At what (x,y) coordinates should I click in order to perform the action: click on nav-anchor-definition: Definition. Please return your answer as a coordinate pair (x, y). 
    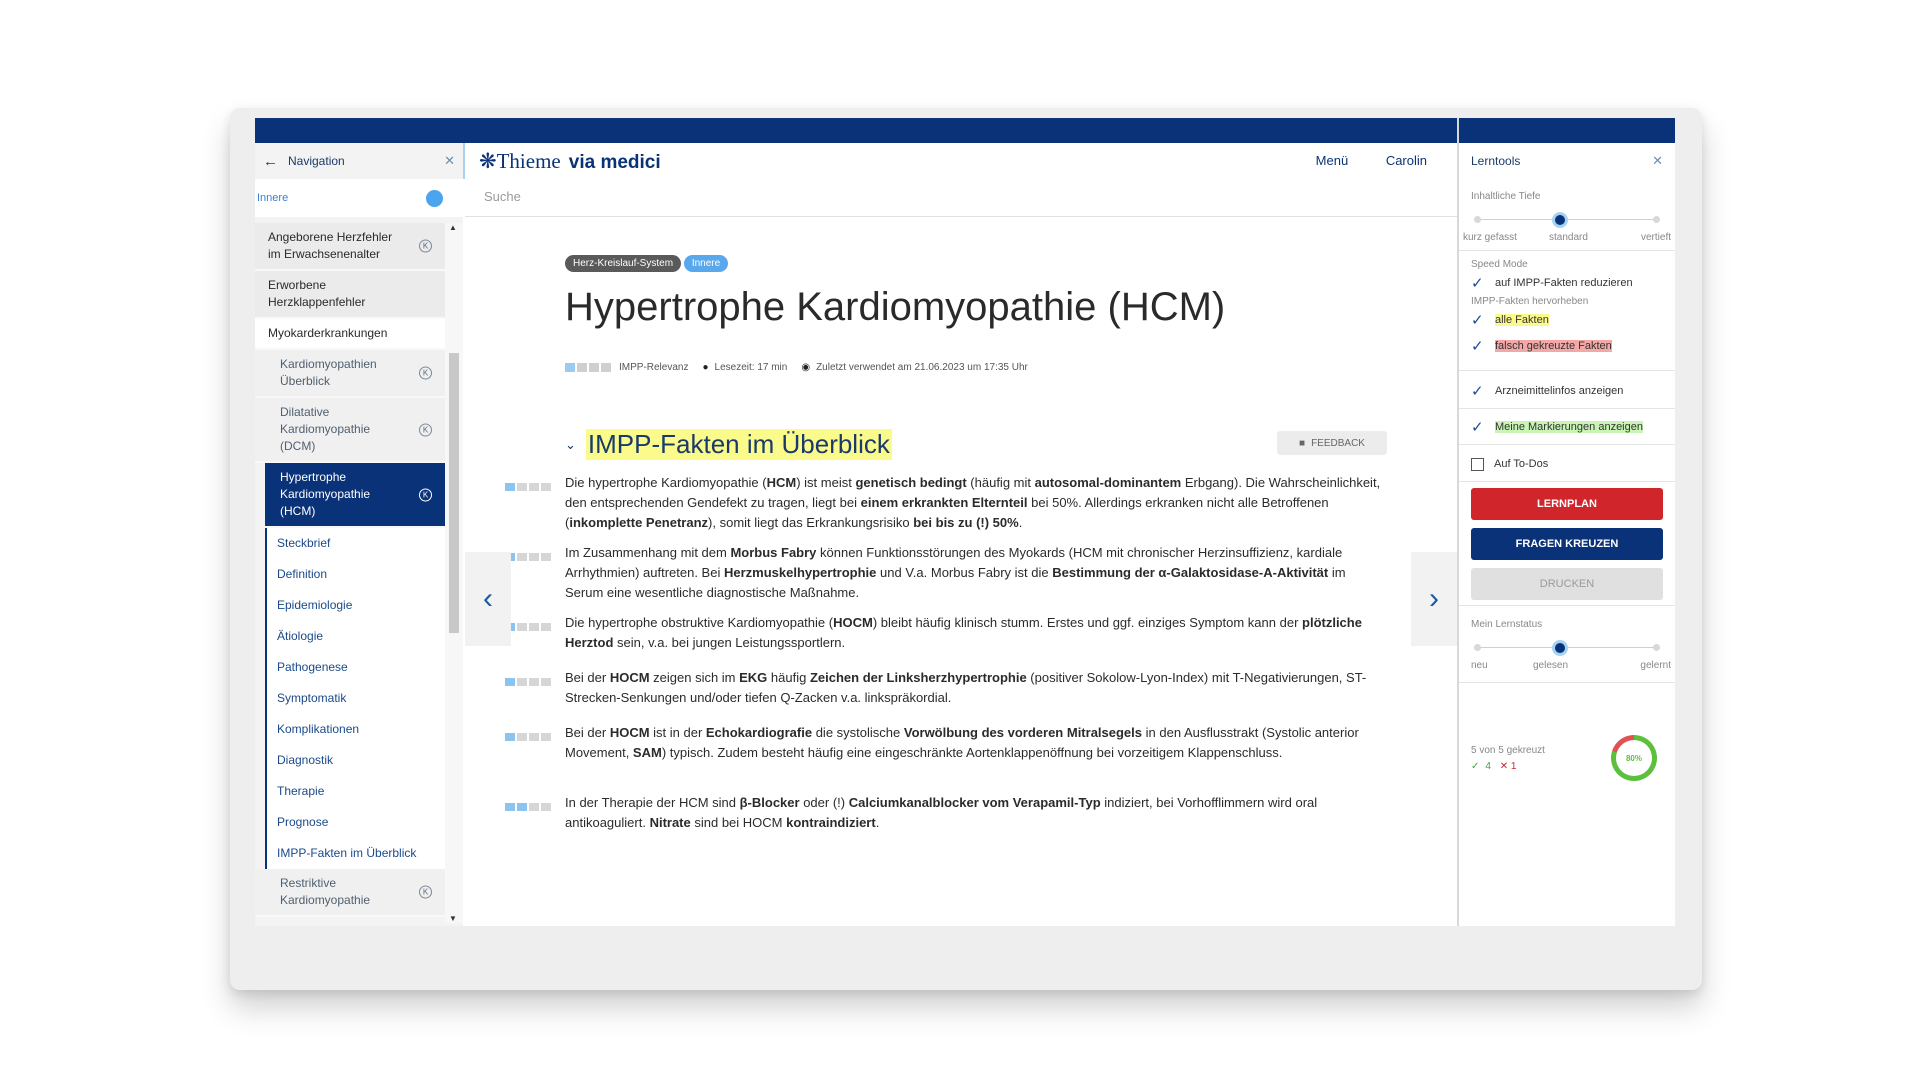
    Looking at the image, I should click on (355, 574).